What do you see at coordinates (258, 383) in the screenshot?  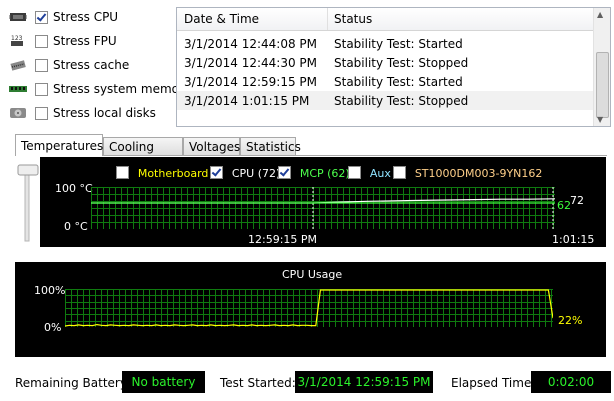 I see `test-started-label: Test Started:` at bounding box center [258, 383].